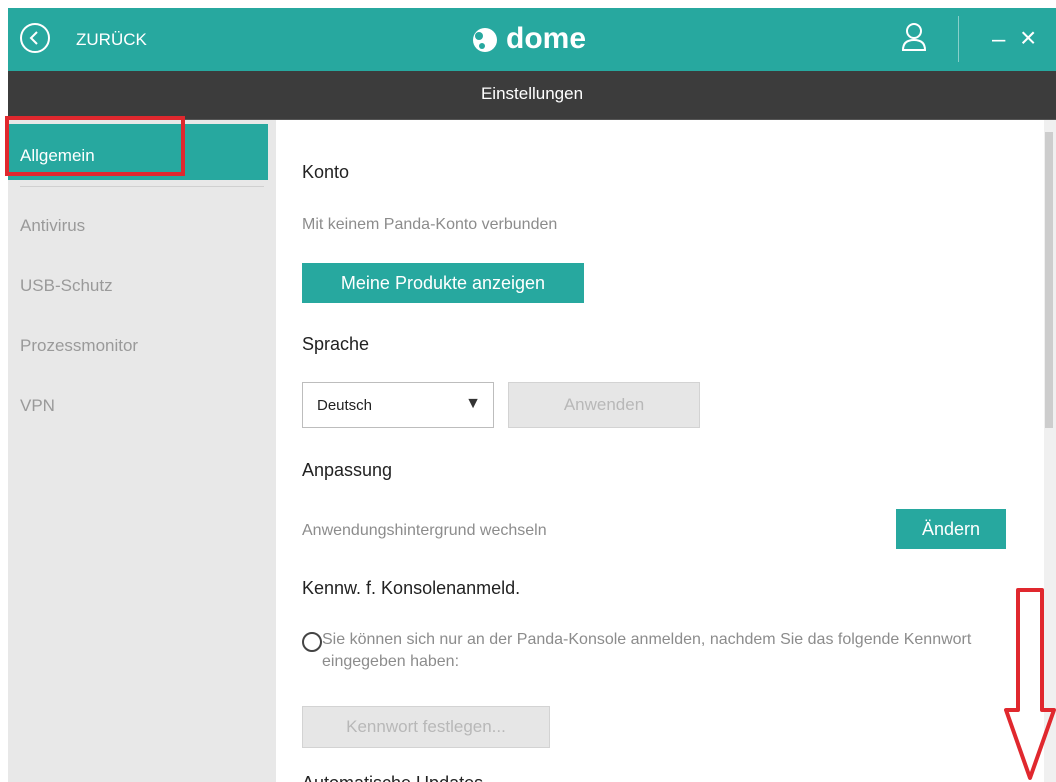 The width and height of the screenshot is (1056, 782). Describe the element at coordinates (998, 40) in the screenshot. I see `minimize-icon: –` at that location.